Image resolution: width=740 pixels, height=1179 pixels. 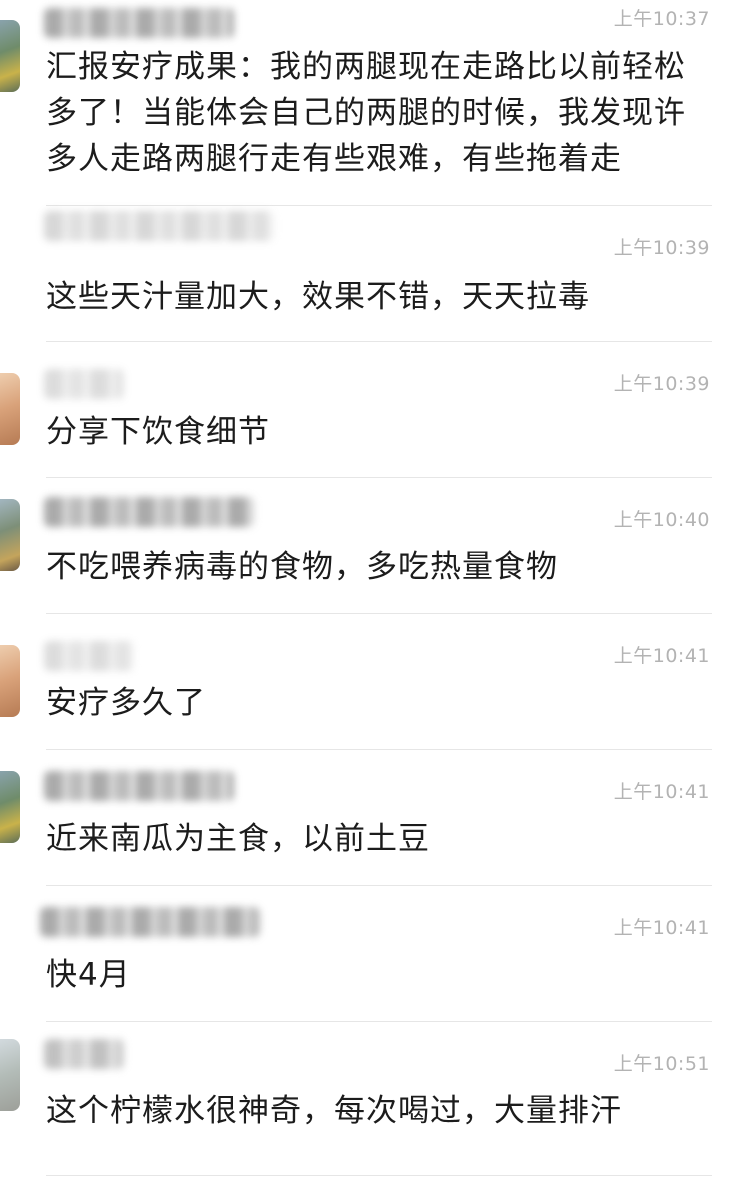 I want to click on message-text: 这些天汁量加大，效果不错，天天拉毒, so click(x=318, y=297).